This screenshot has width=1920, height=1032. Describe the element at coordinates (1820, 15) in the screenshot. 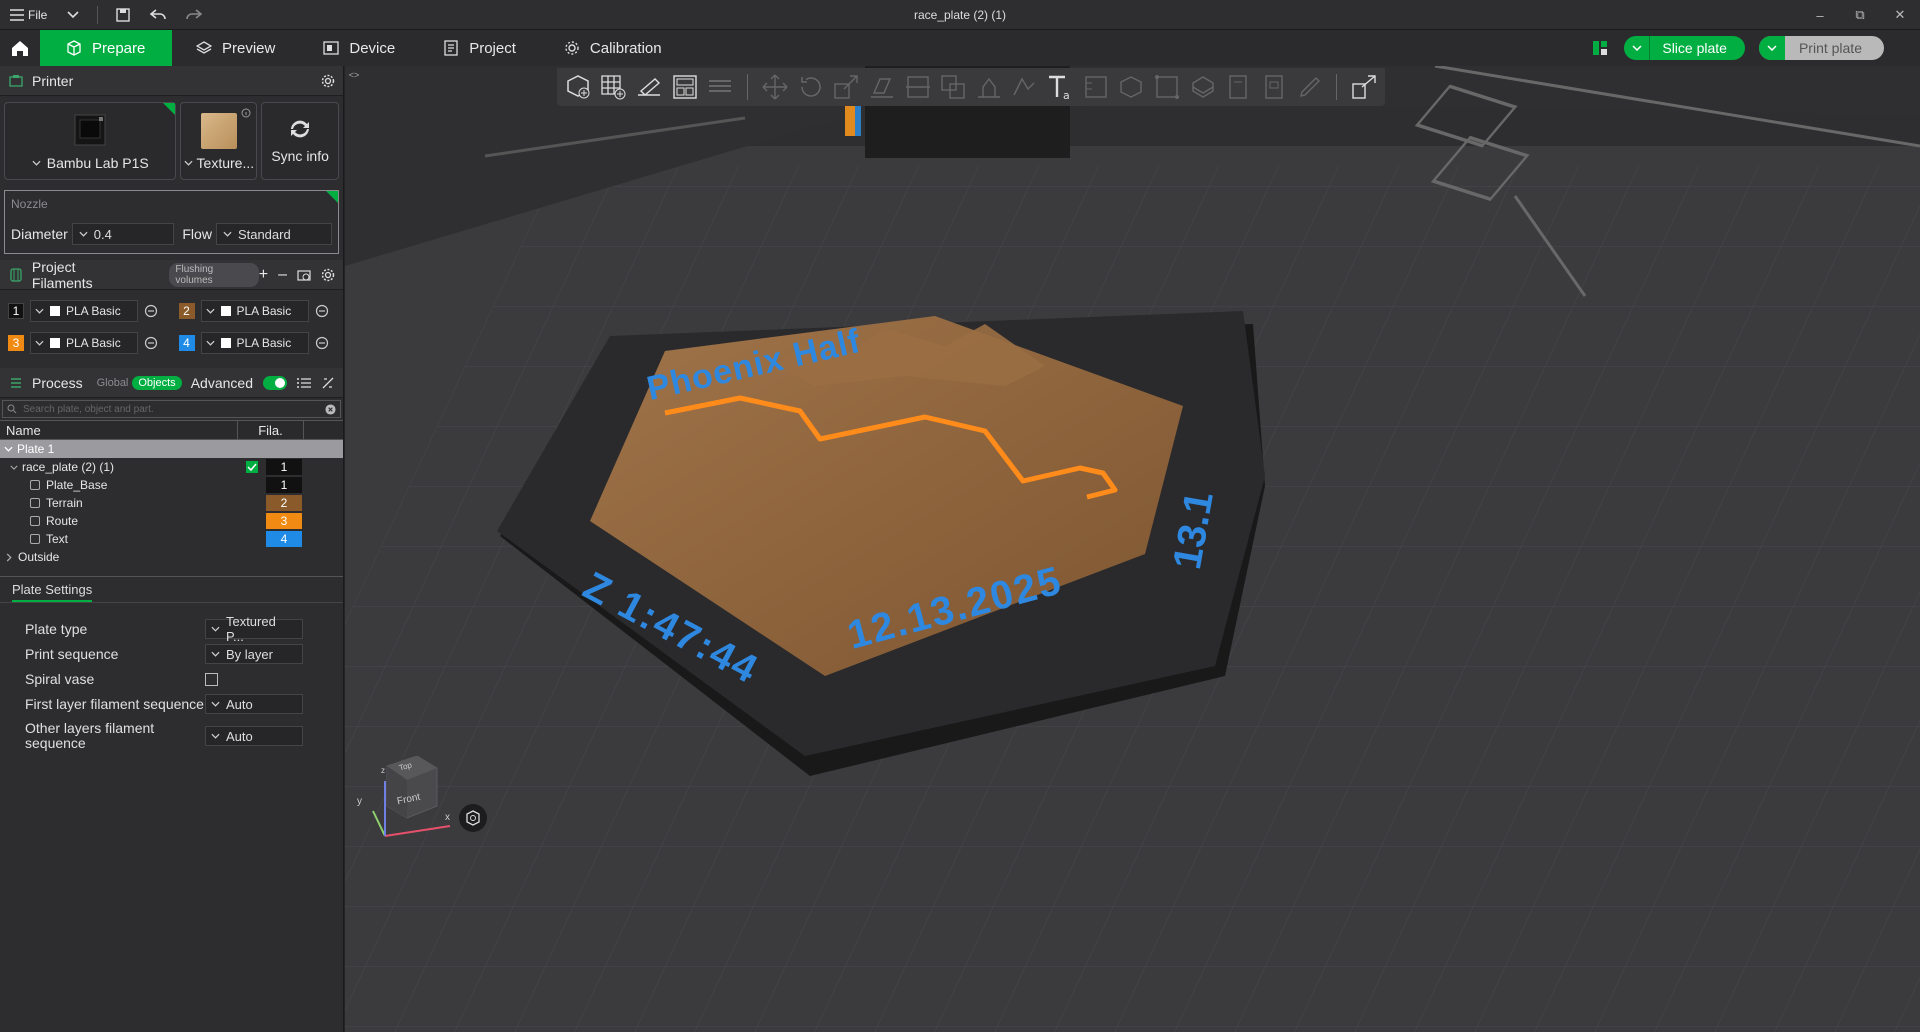

I see `minimize-button: –` at that location.